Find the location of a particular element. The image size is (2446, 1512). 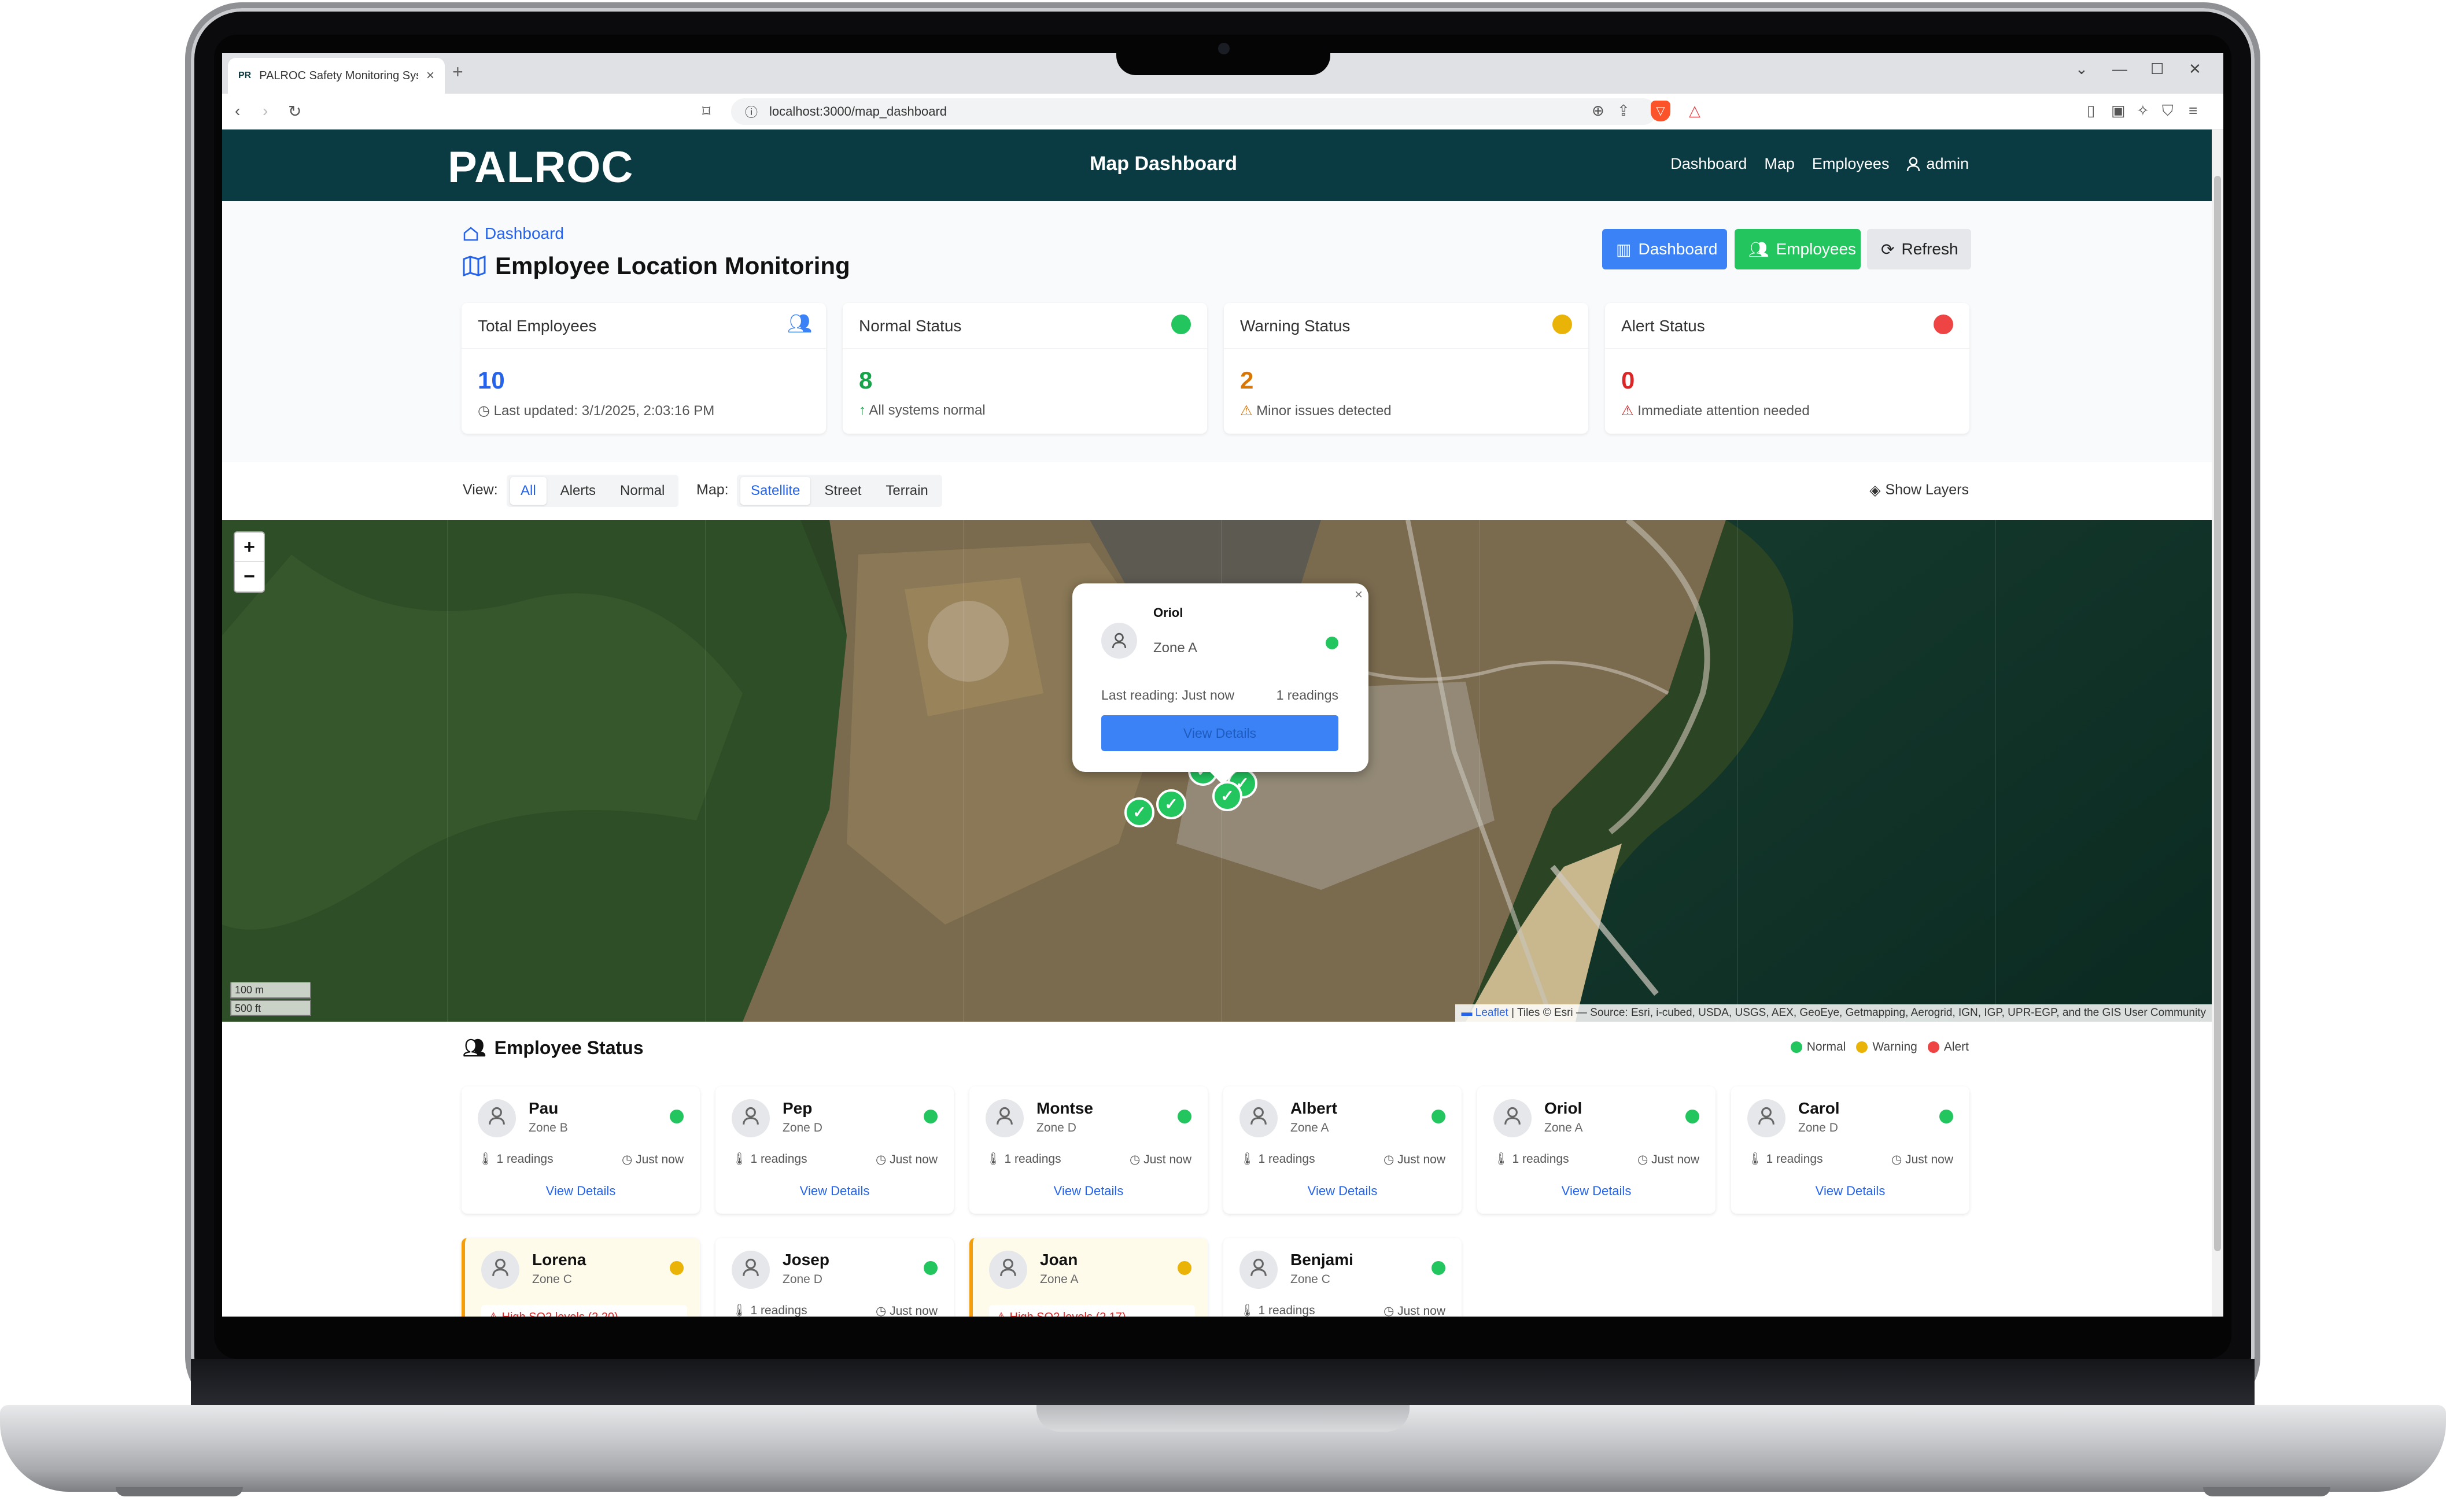

vpn-icon: ⛉ is located at coordinates (2168, 111).